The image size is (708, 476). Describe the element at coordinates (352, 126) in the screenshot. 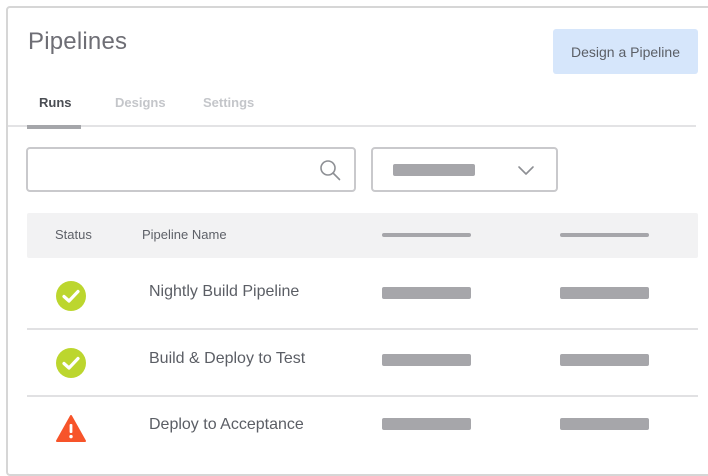

I see `tabs-divider` at that location.